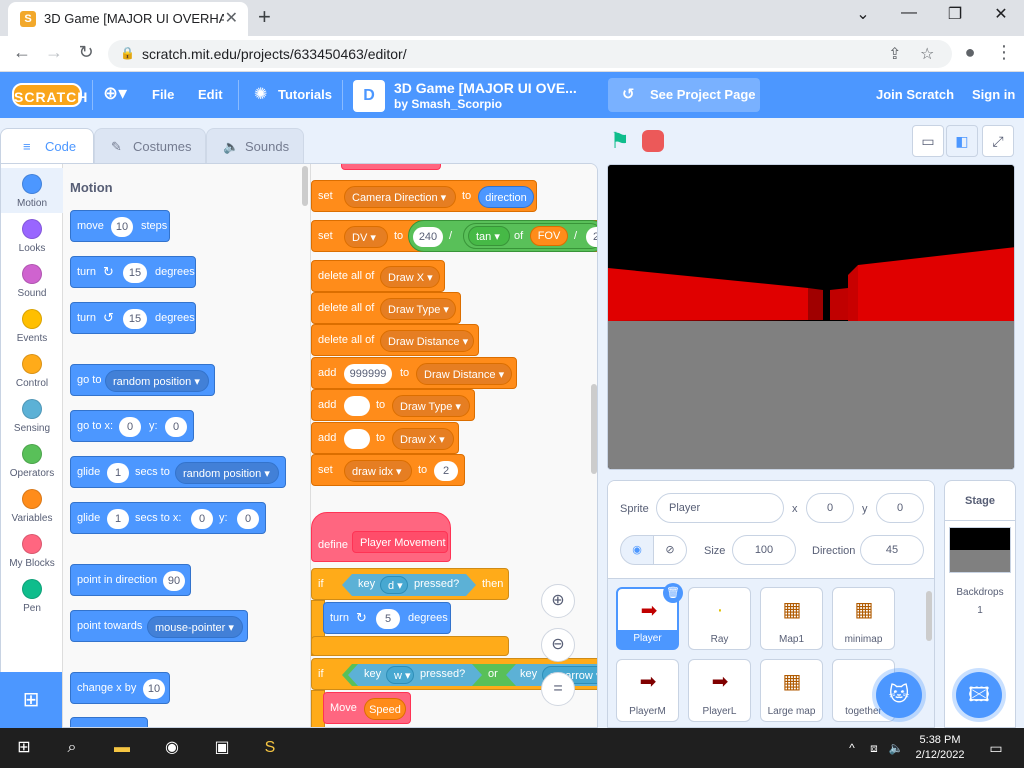  I want to click on tan-operator: tan ▾ of FOV / 2, so click(530, 236).